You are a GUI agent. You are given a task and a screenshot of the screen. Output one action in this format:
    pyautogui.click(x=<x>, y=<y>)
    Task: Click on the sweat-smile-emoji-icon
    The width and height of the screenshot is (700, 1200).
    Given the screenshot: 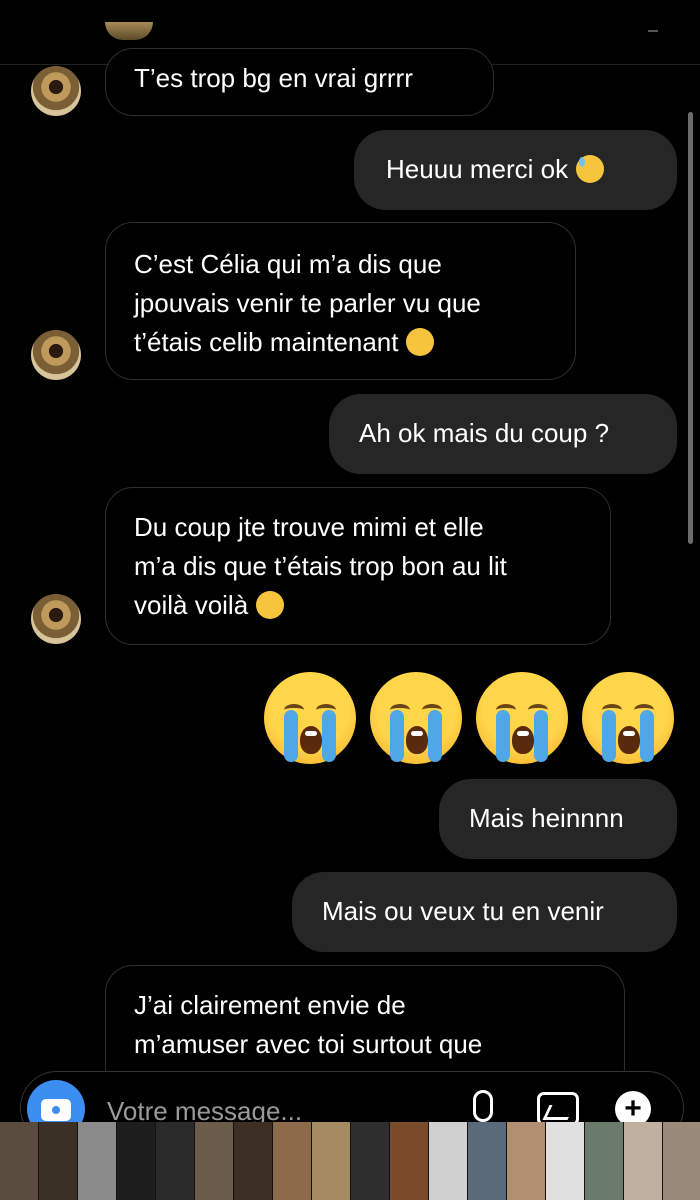 What is the action you would take?
    pyautogui.click(x=590, y=169)
    